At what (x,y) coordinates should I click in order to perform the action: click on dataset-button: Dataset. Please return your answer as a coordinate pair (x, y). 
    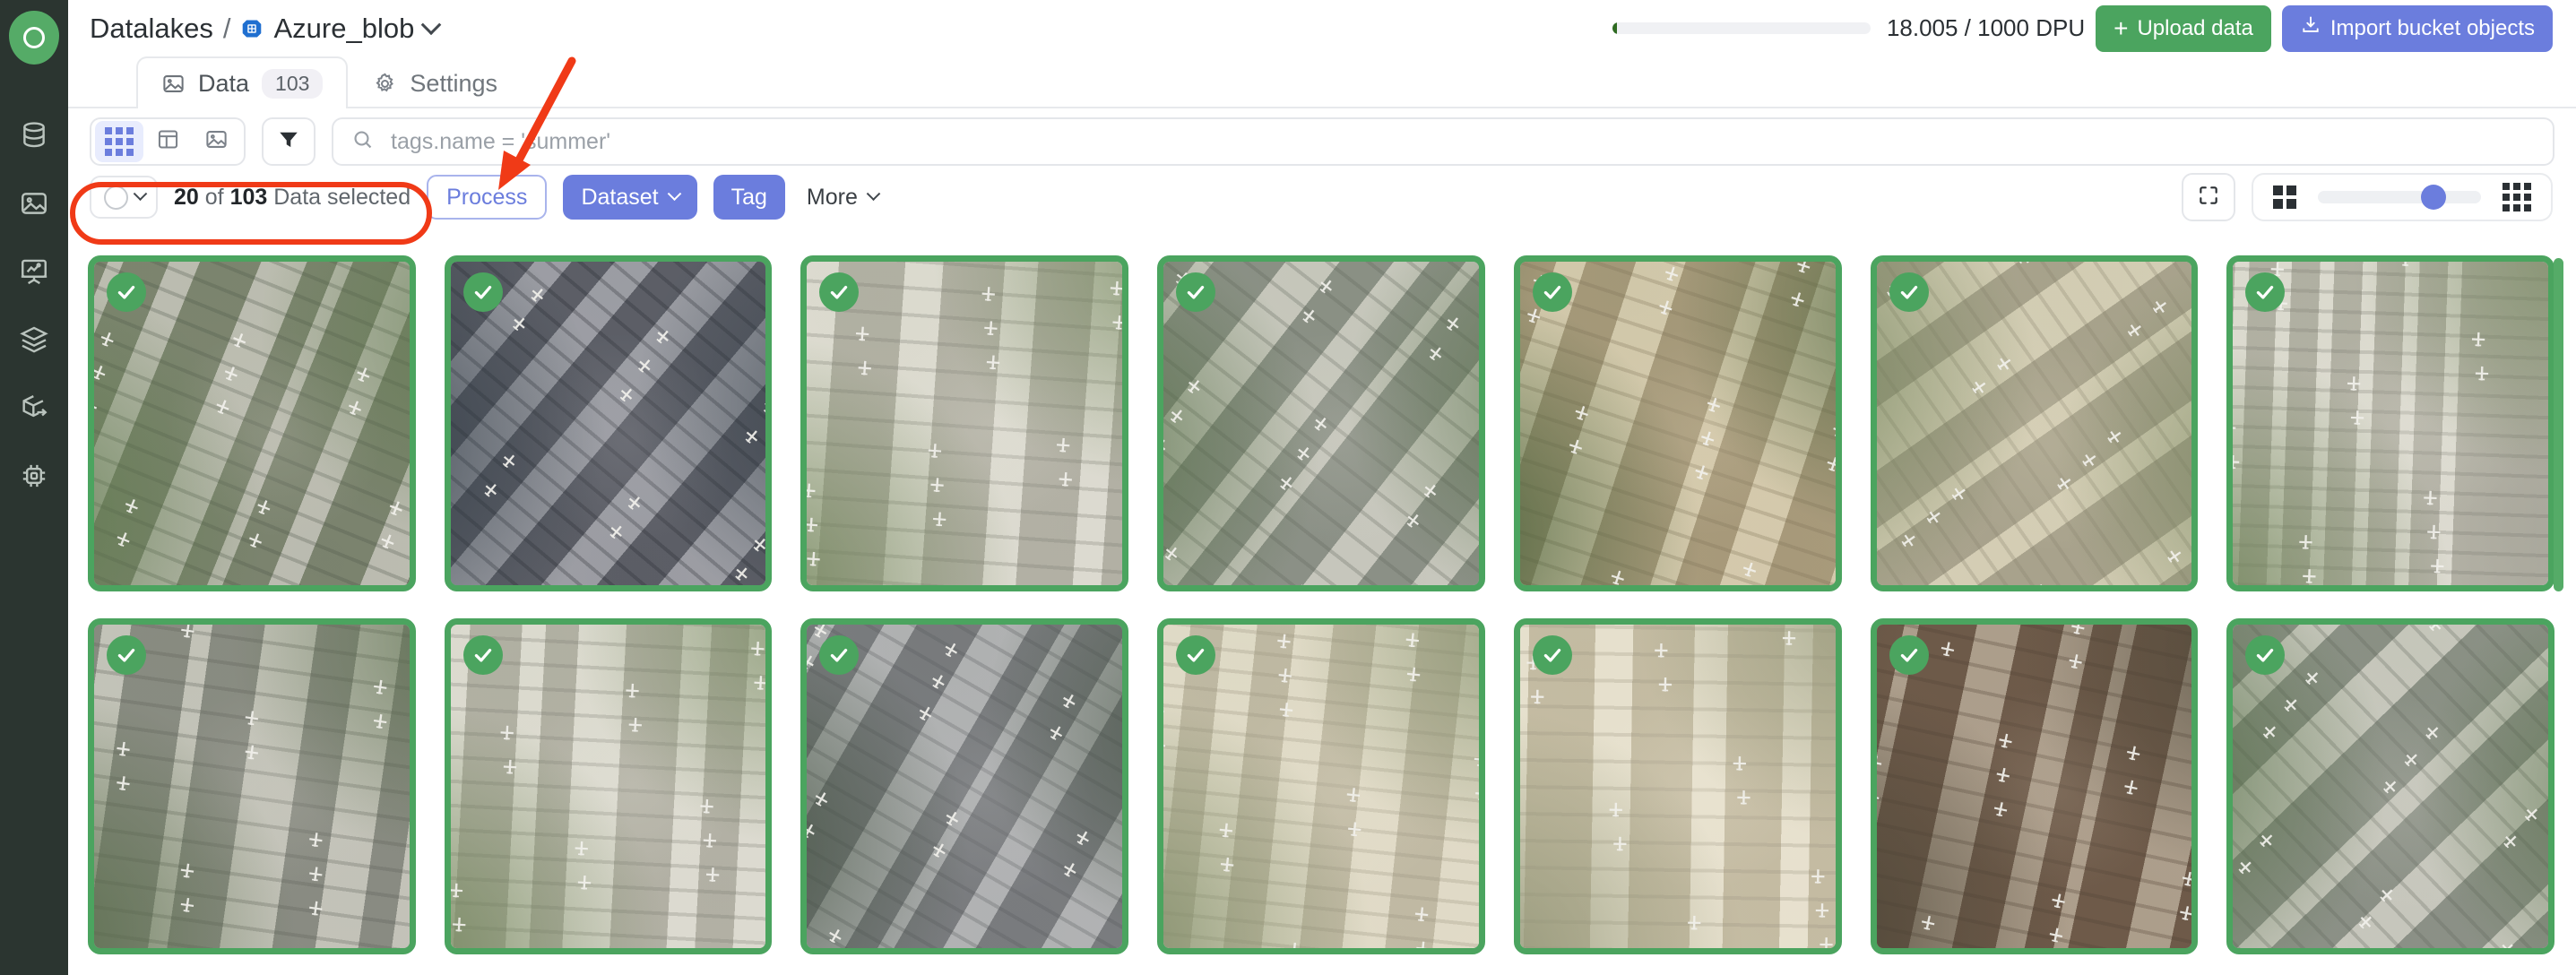
    Looking at the image, I should click on (630, 197).